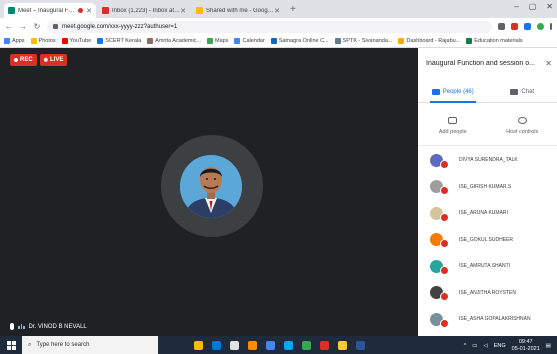  Describe the element at coordinates (50, 10) in the screenshot. I see `browser-tab-meet: Meet – Inaugural Function a... ✕` at that location.